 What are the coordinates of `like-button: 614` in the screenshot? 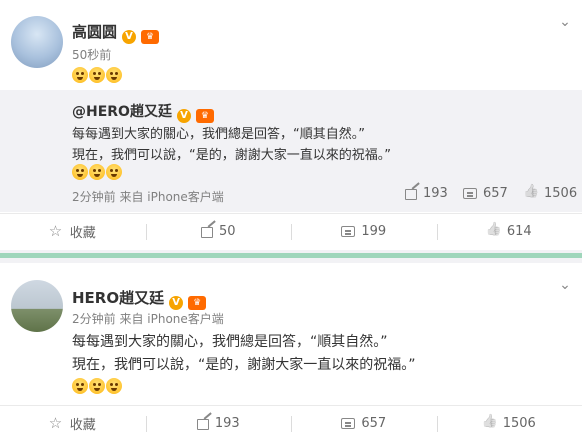 It's located at (509, 231).